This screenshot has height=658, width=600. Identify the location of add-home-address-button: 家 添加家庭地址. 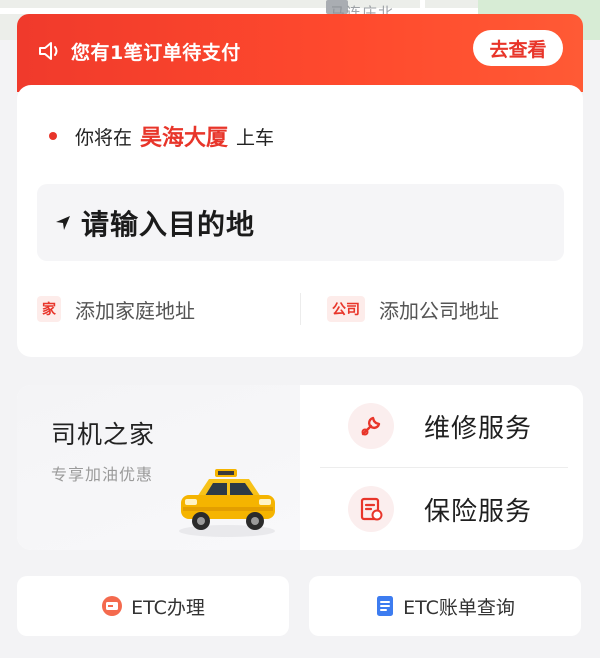
(116, 309).